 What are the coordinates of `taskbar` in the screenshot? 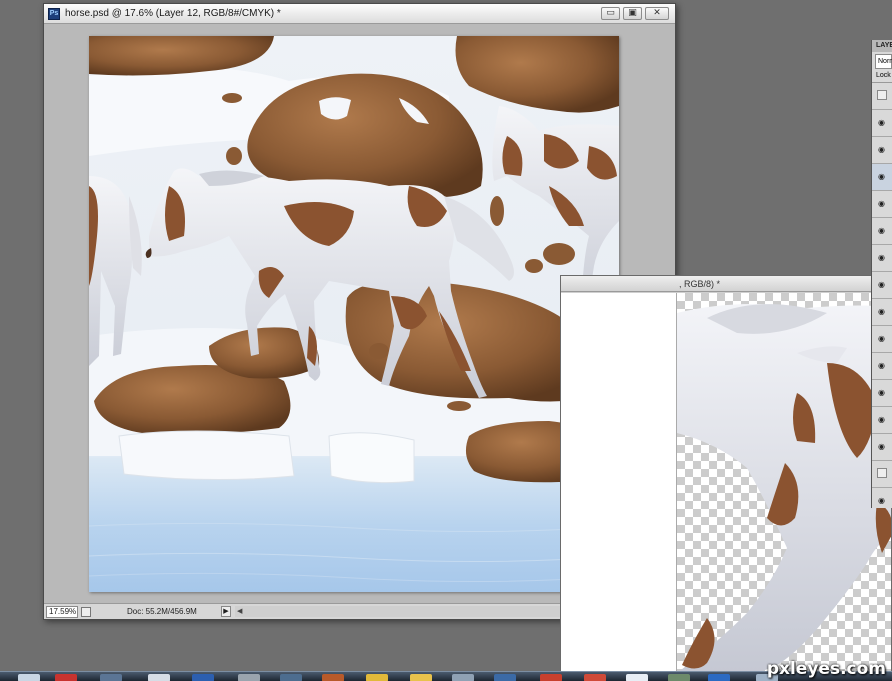 It's located at (446, 676).